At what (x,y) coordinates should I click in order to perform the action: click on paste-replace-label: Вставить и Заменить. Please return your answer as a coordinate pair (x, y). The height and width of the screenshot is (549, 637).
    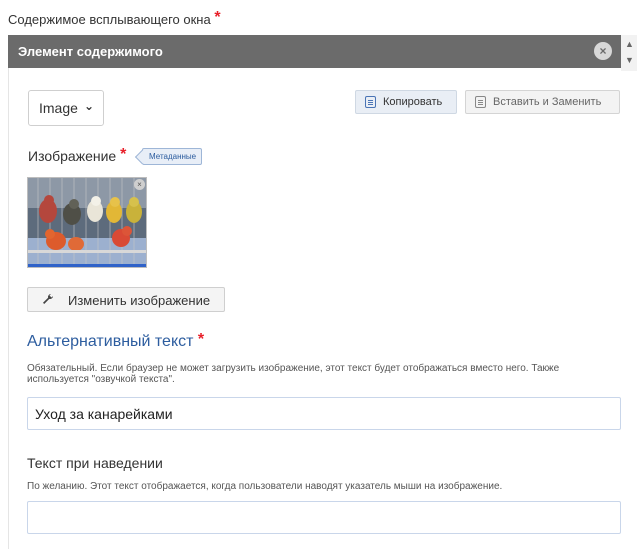
    Looking at the image, I should click on (547, 102).